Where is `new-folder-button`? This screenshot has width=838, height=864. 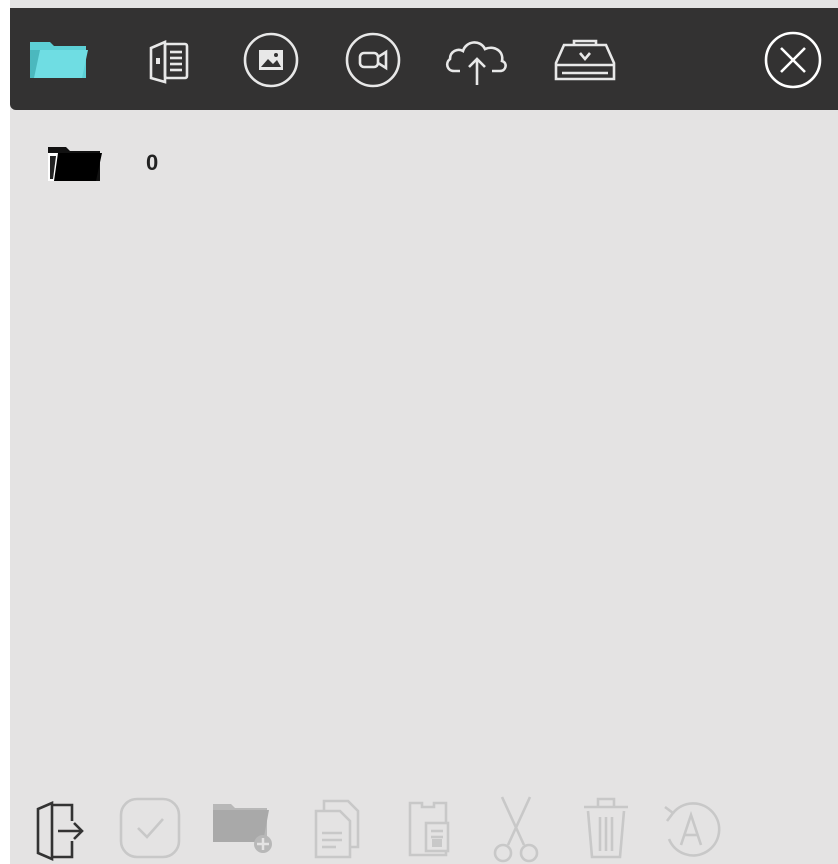
new-folder-button is located at coordinates (242, 828).